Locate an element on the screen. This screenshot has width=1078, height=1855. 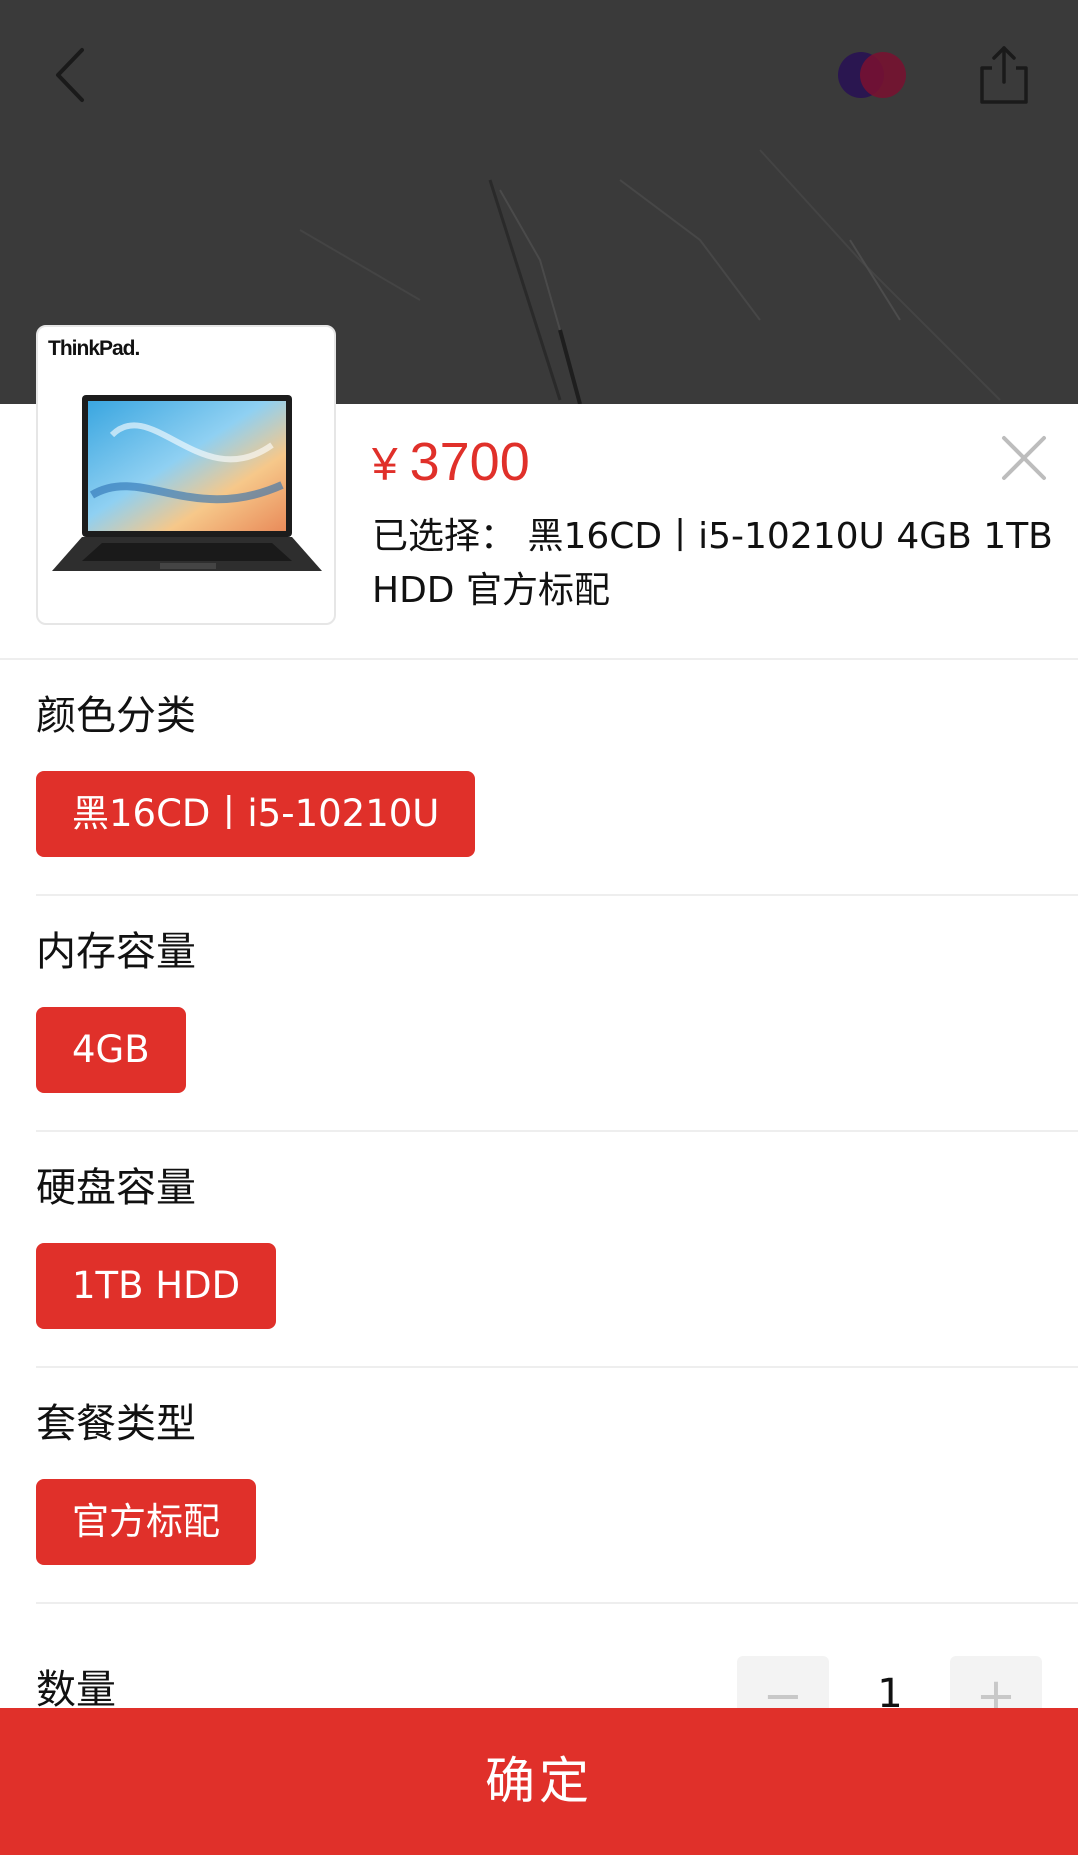
confirm-button: 确定 is located at coordinates (539, 1781).